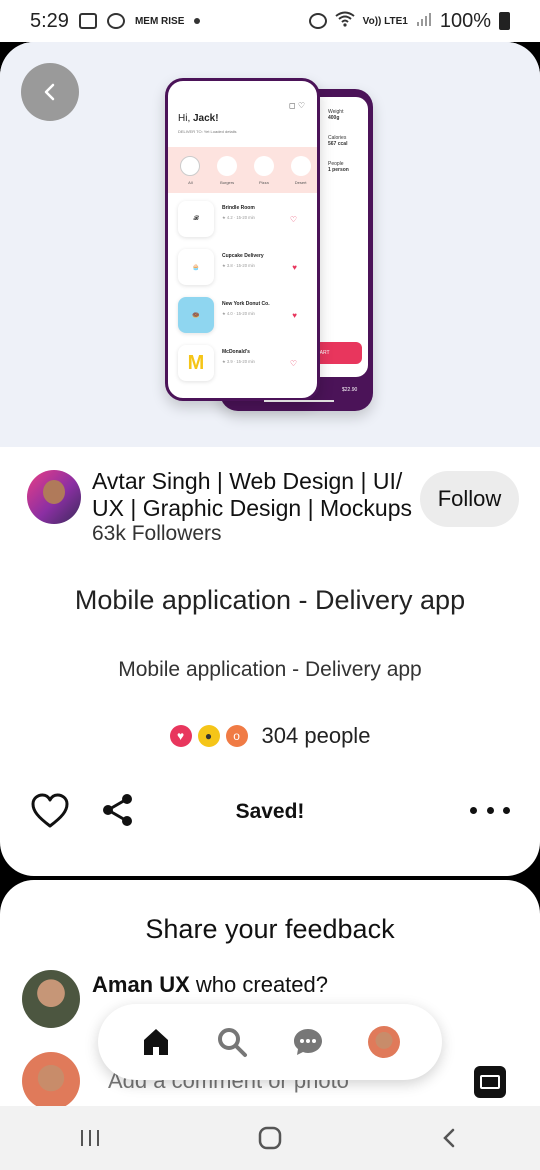 Image resolution: width=540 pixels, height=1170 pixels. I want to click on mockup-restaurant-item: M McDonald's ★ 3.9 · 15-20 min ♡, so click(245, 365).